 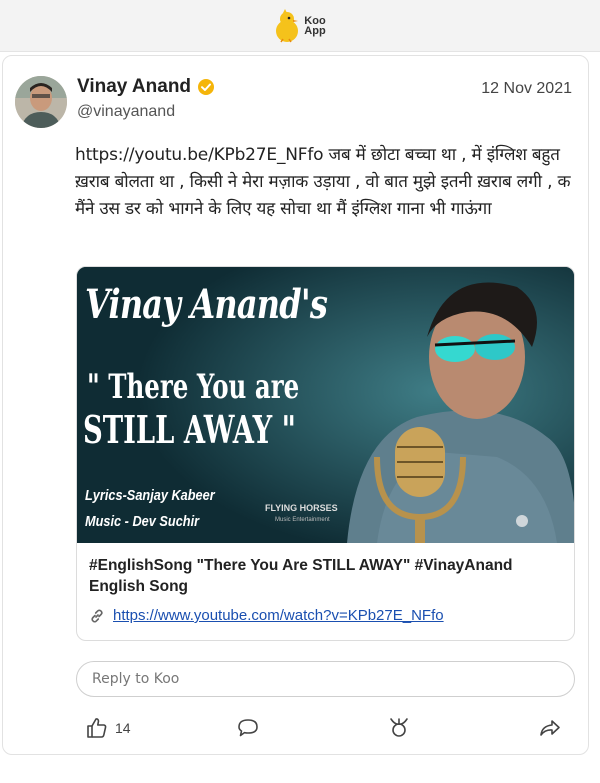 What do you see at coordinates (189, 429) in the screenshot?
I see `thumbnail-title-line3: STILL AWAY "` at bounding box center [189, 429].